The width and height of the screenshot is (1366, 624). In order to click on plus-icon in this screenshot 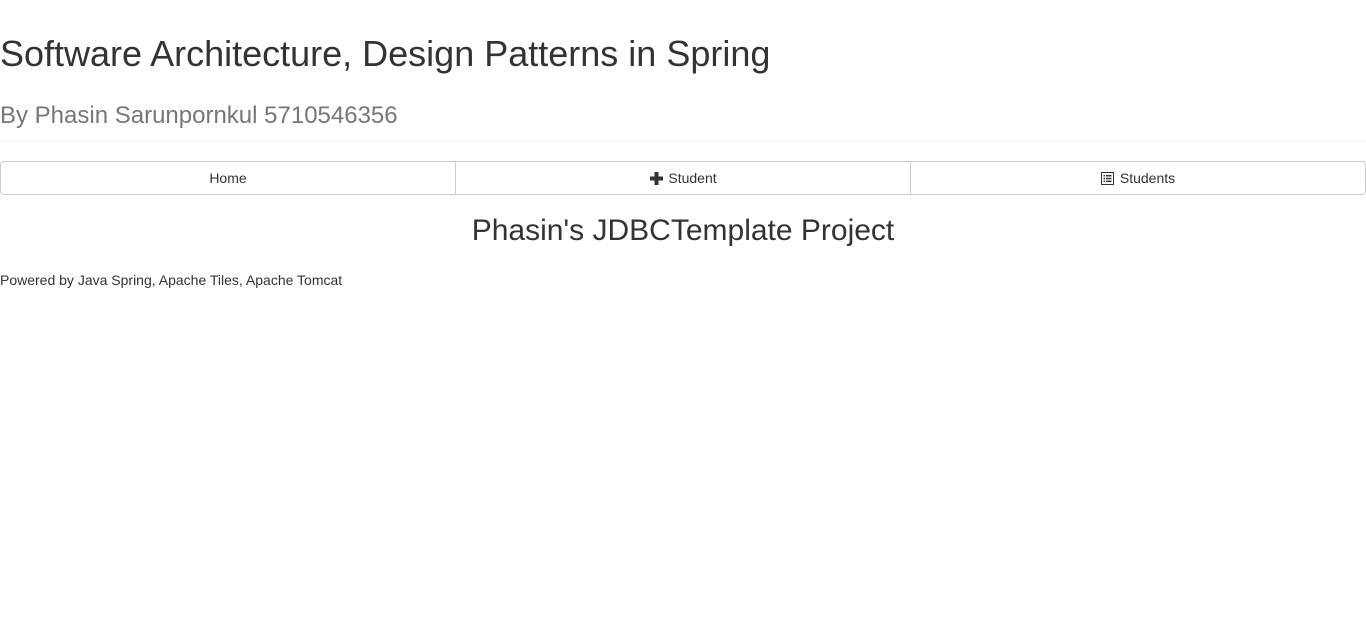, I will do `click(656, 178)`.